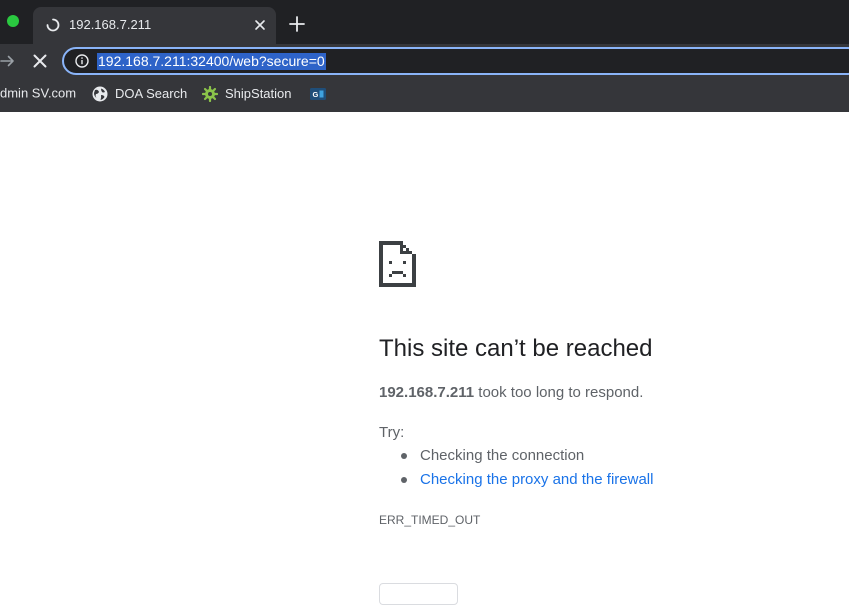  What do you see at coordinates (418, 594) in the screenshot?
I see `reload-button` at bounding box center [418, 594].